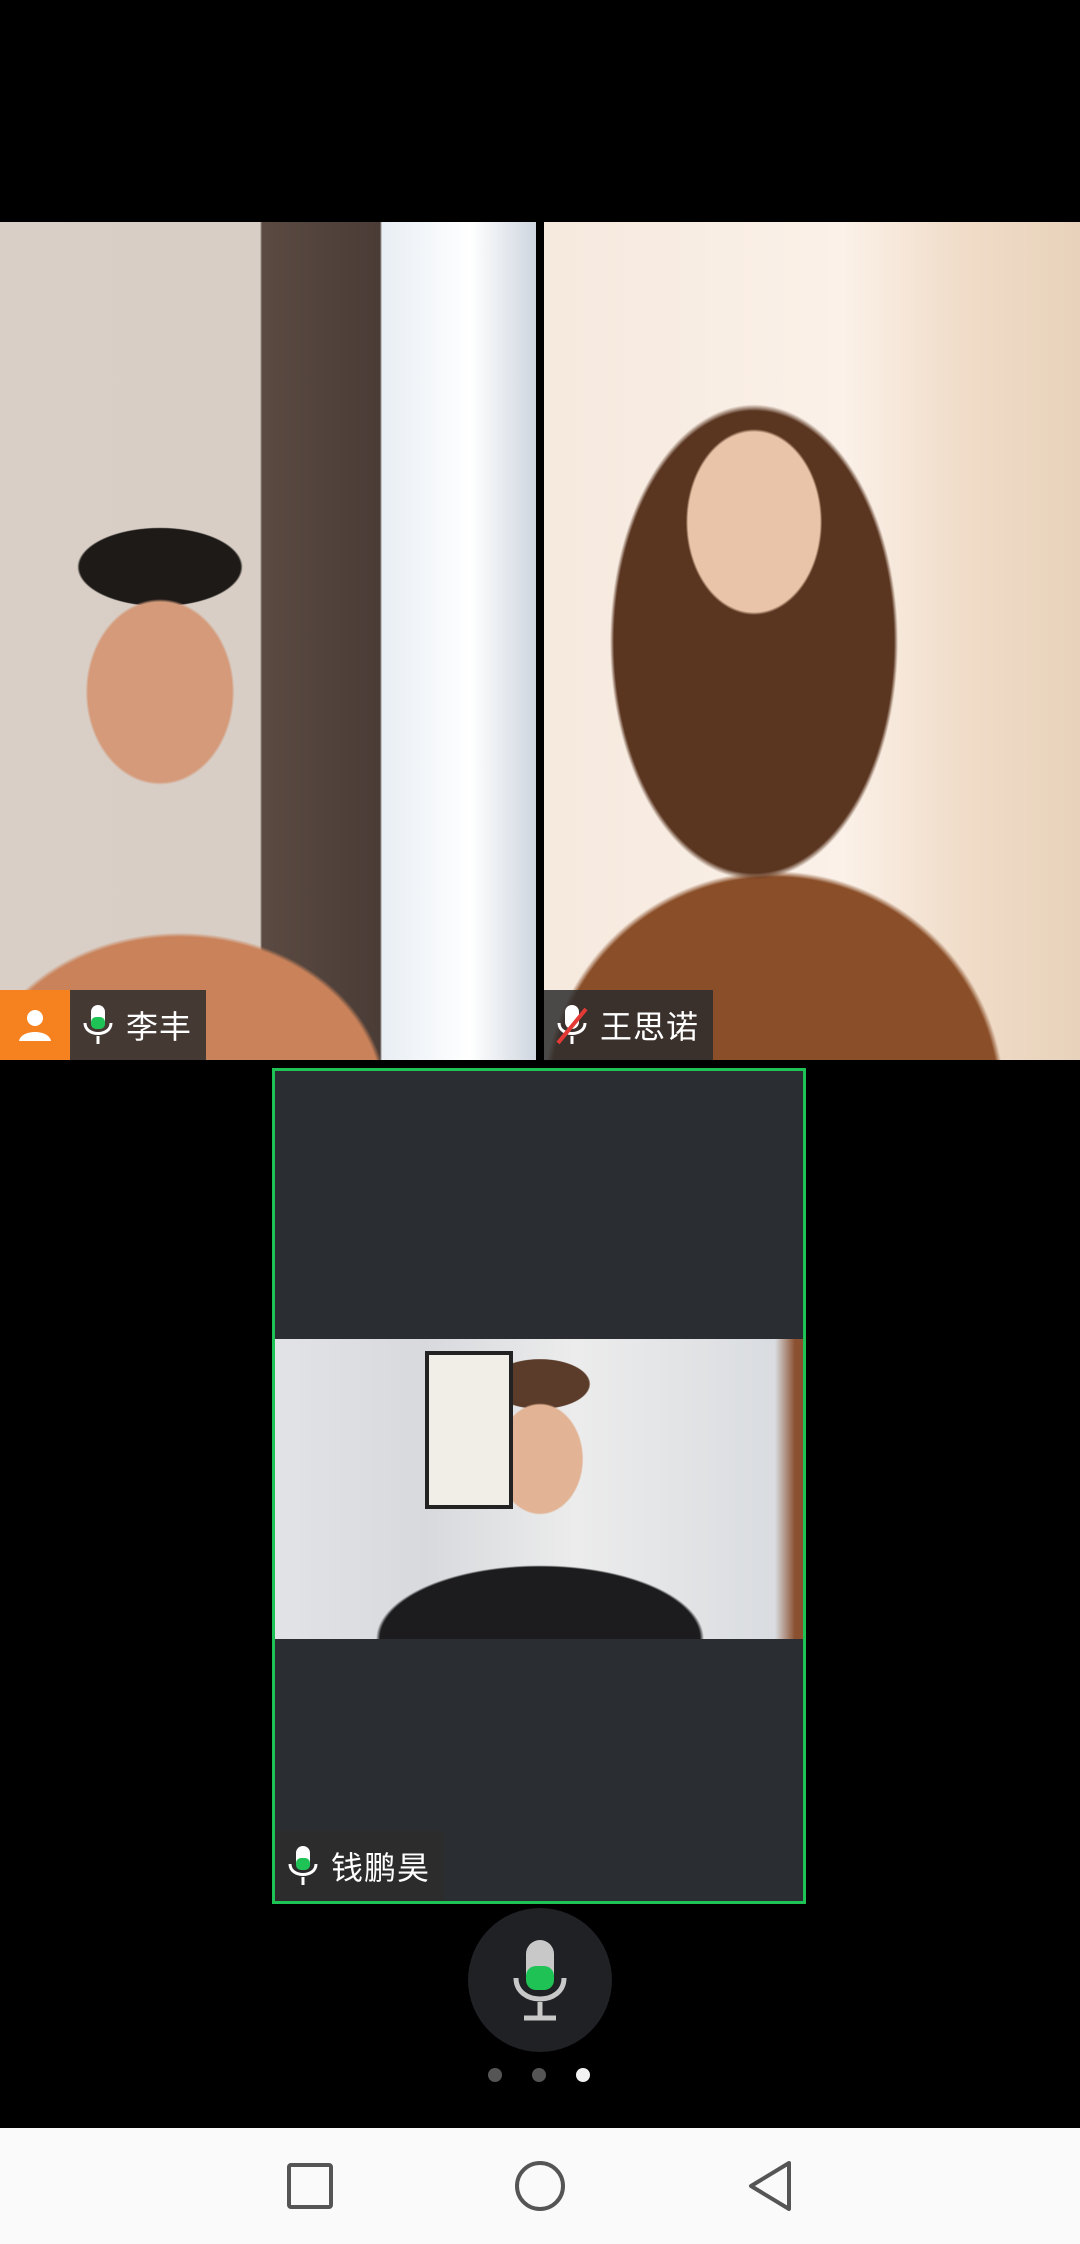 The height and width of the screenshot is (2244, 1080). What do you see at coordinates (159, 1027) in the screenshot?
I see `participant-name-1: 李丰` at bounding box center [159, 1027].